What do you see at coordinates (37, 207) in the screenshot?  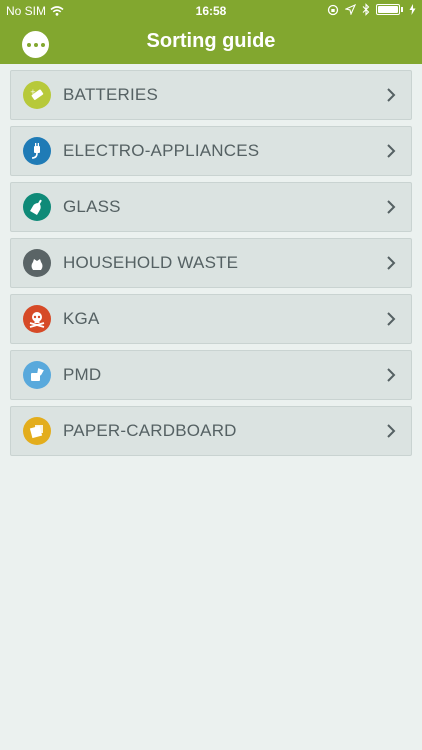 I see `bottle-icon` at bounding box center [37, 207].